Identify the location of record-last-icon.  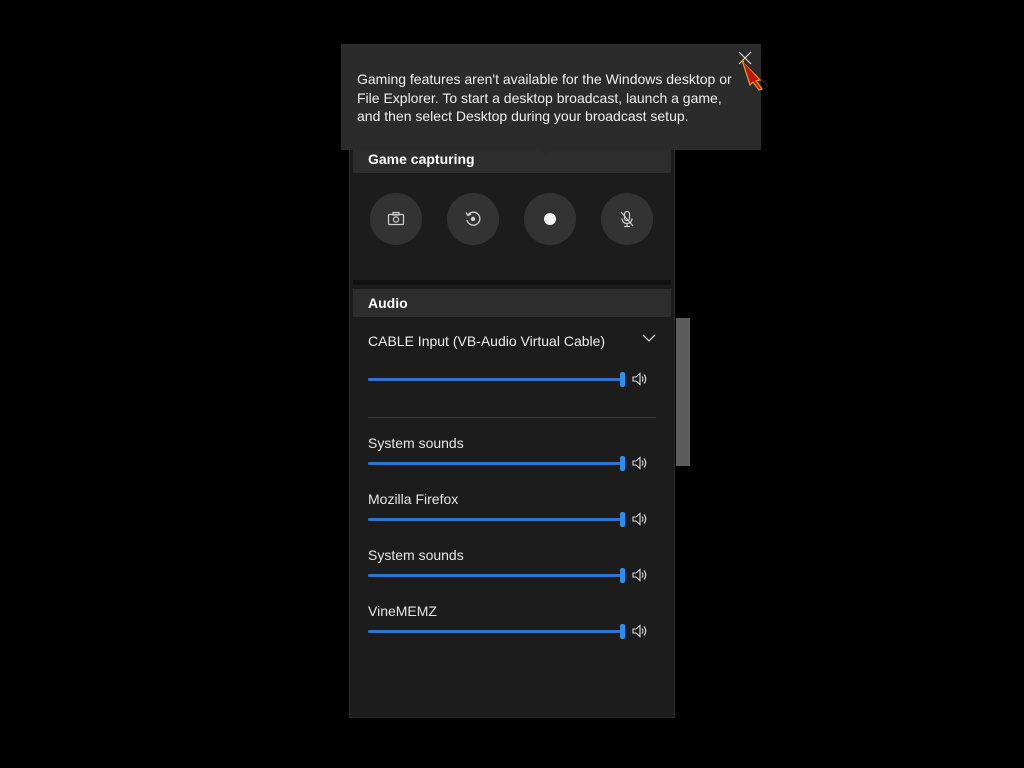
(473, 218).